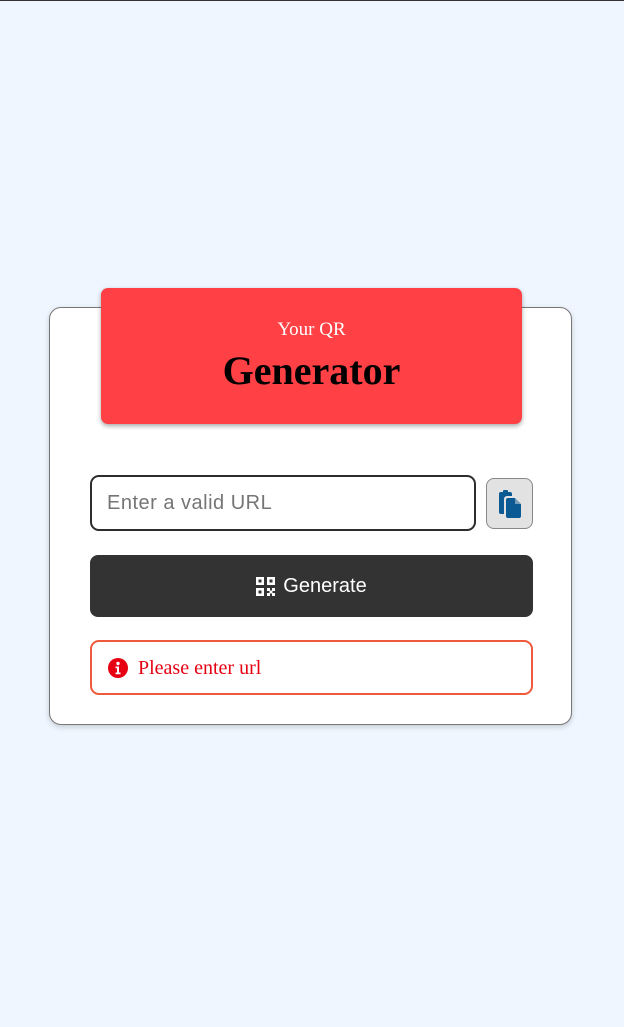 This screenshot has height=1027, width=624. I want to click on url-input, so click(283, 503).